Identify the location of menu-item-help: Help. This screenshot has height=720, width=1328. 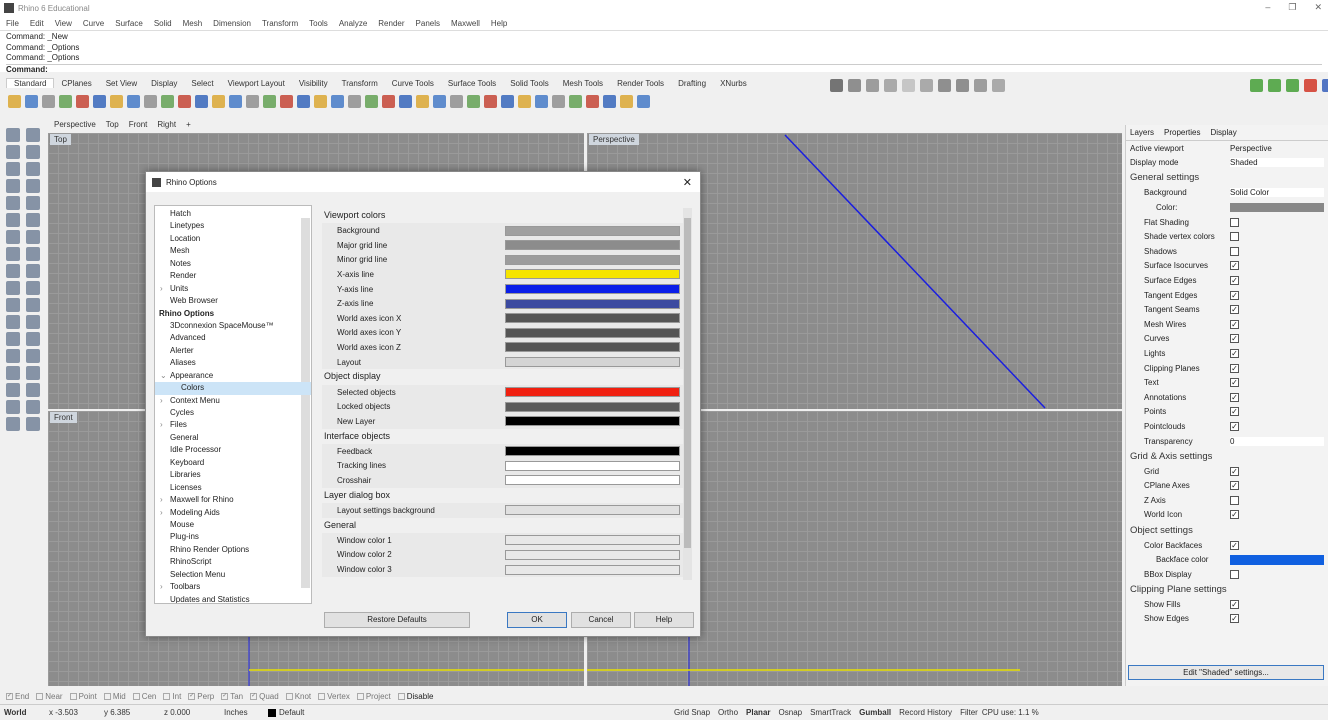
(499, 23).